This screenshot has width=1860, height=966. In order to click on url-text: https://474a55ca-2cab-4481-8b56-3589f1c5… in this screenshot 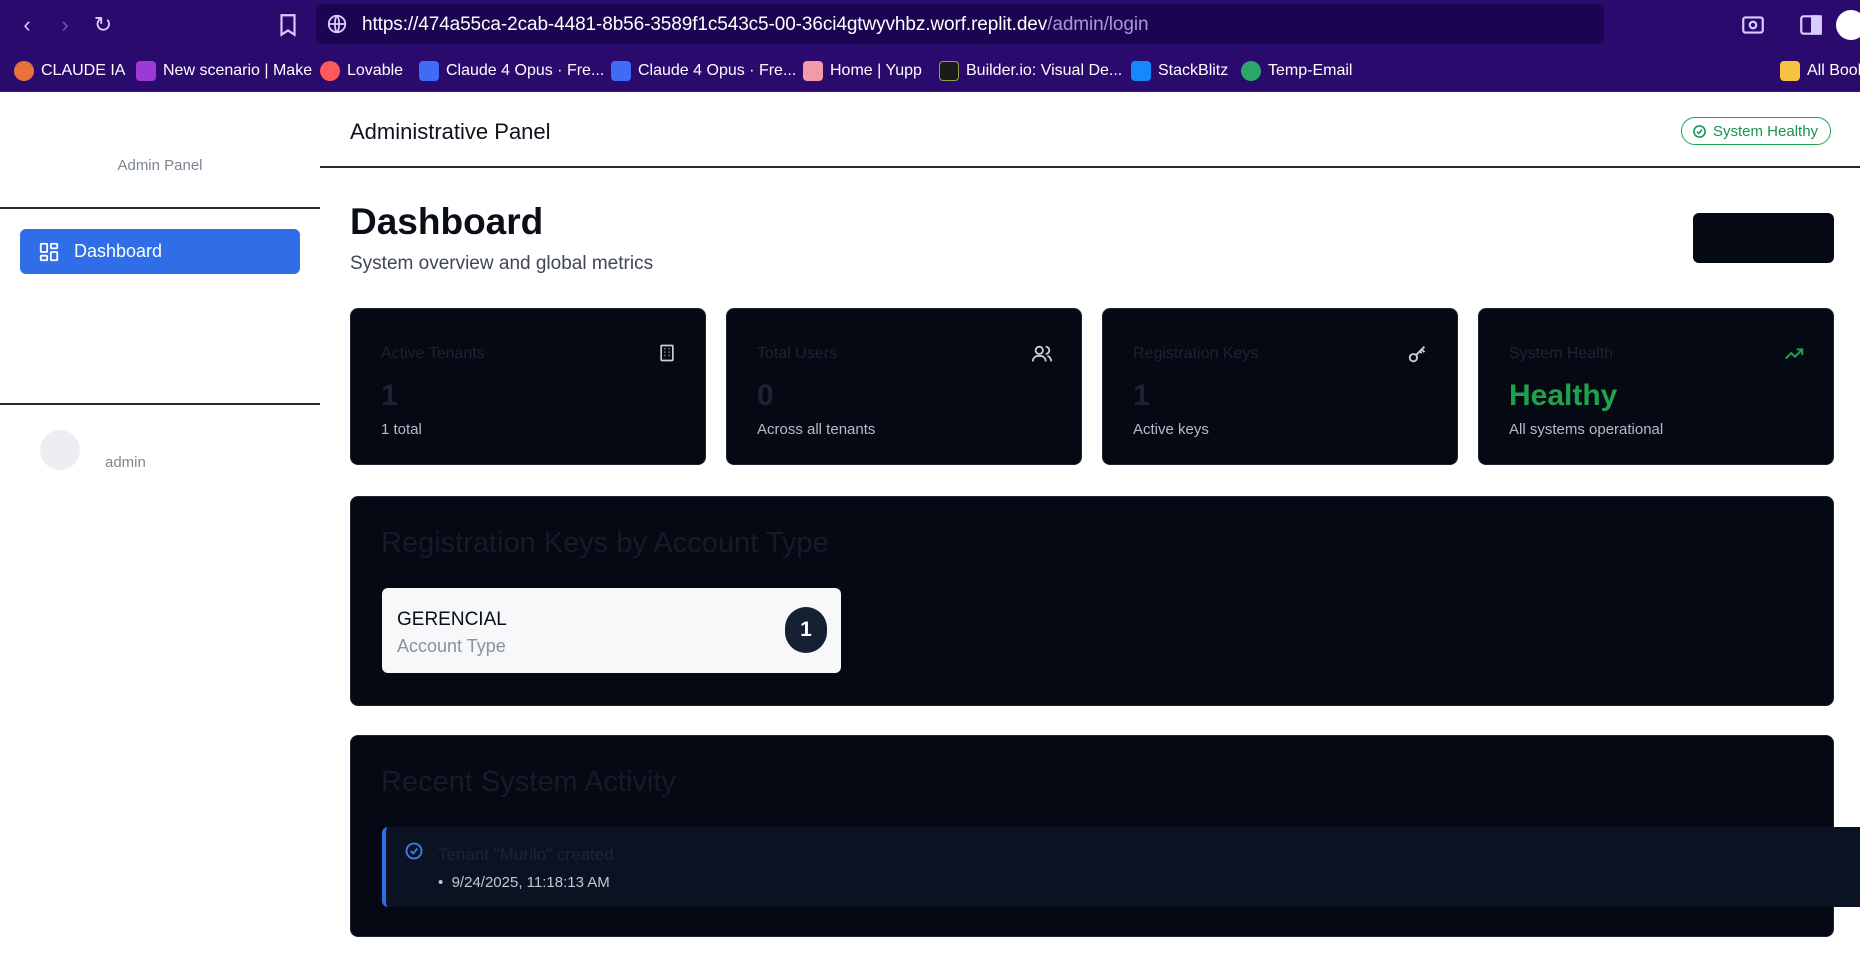, I will do `click(755, 25)`.